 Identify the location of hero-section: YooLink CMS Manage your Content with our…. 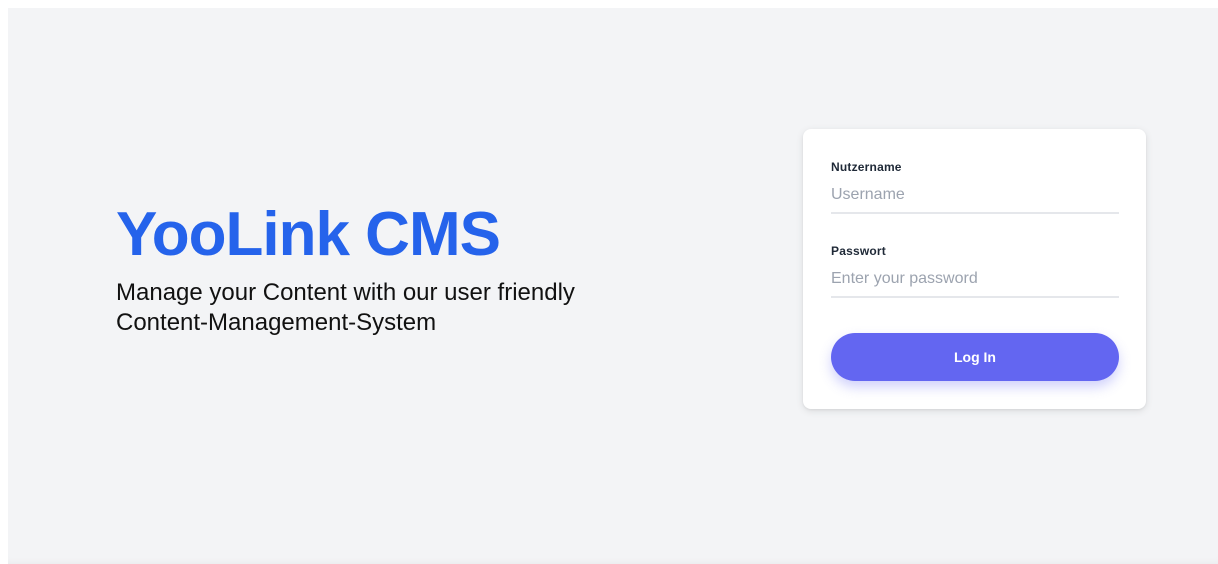
(376, 268).